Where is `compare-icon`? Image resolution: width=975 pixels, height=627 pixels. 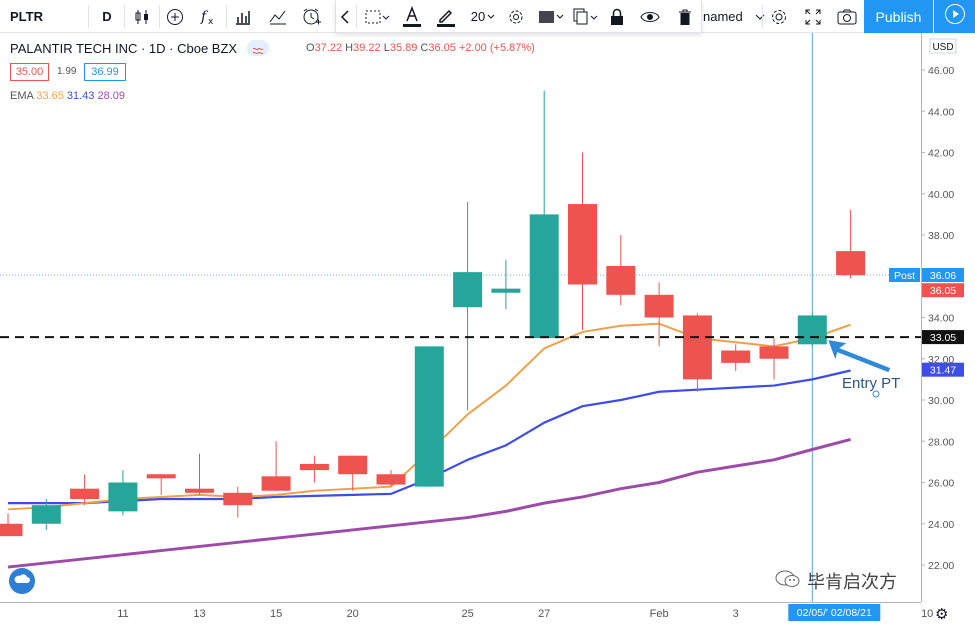 compare-icon is located at coordinates (278, 16).